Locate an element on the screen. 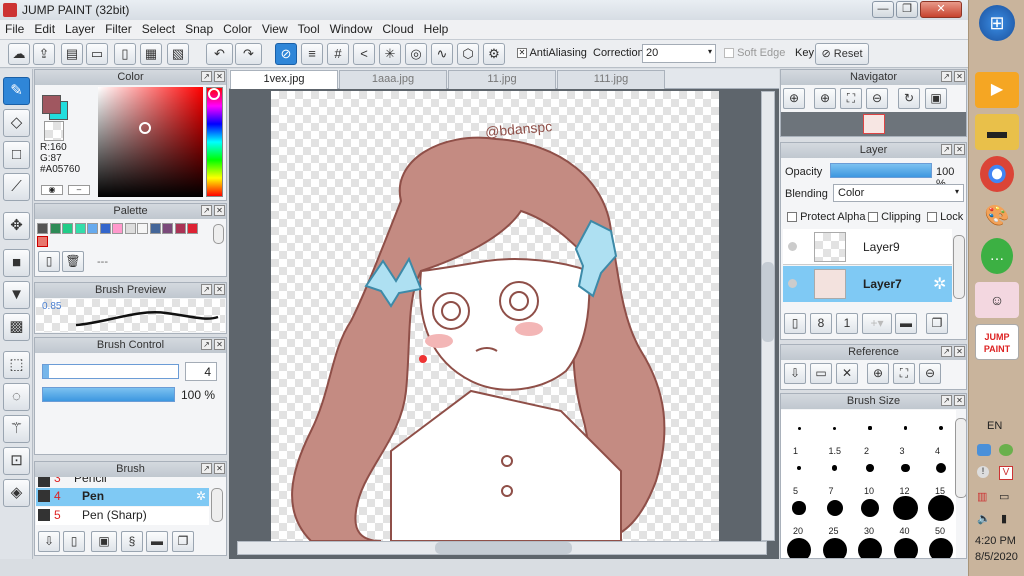 This screenshot has width=1024, height=576. brush-size-slider is located at coordinates (110, 371).